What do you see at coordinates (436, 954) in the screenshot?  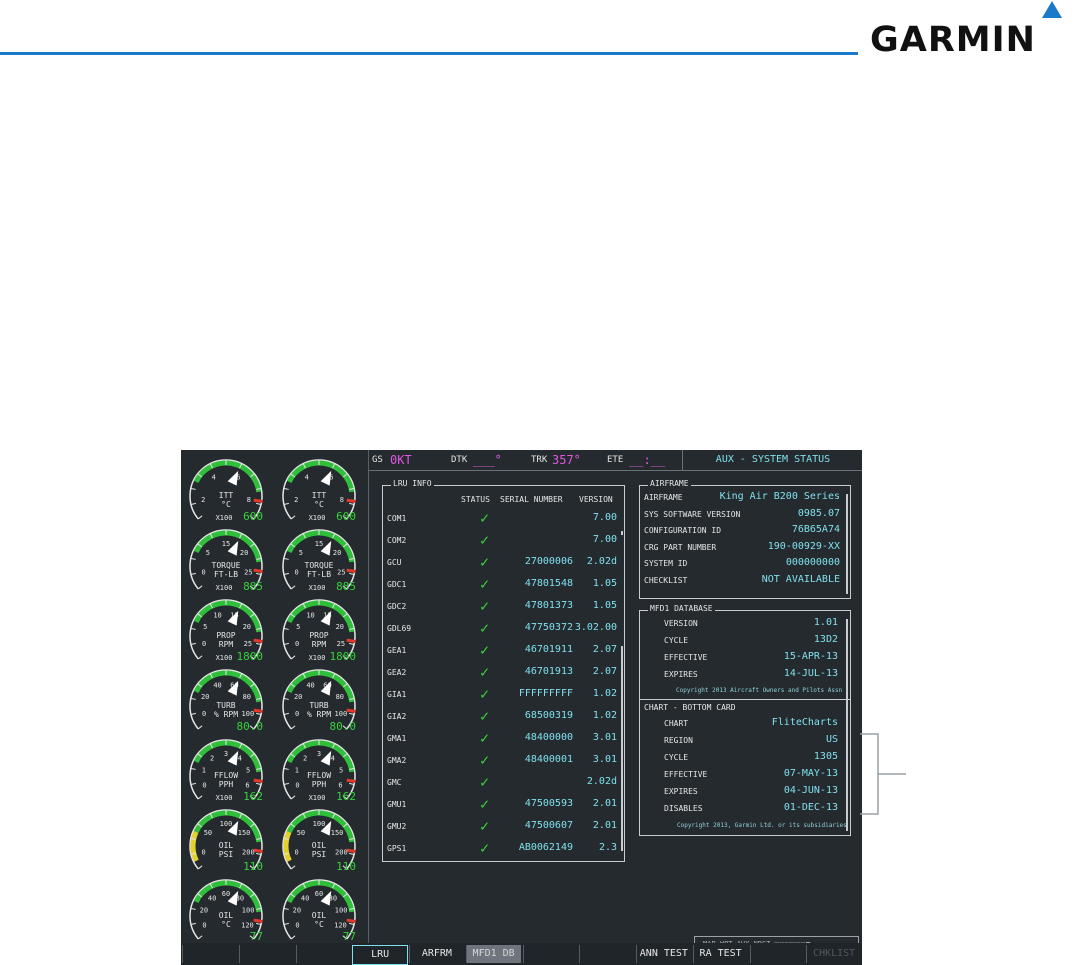 I see `softkey-arfrm: ARFRM` at bounding box center [436, 954].